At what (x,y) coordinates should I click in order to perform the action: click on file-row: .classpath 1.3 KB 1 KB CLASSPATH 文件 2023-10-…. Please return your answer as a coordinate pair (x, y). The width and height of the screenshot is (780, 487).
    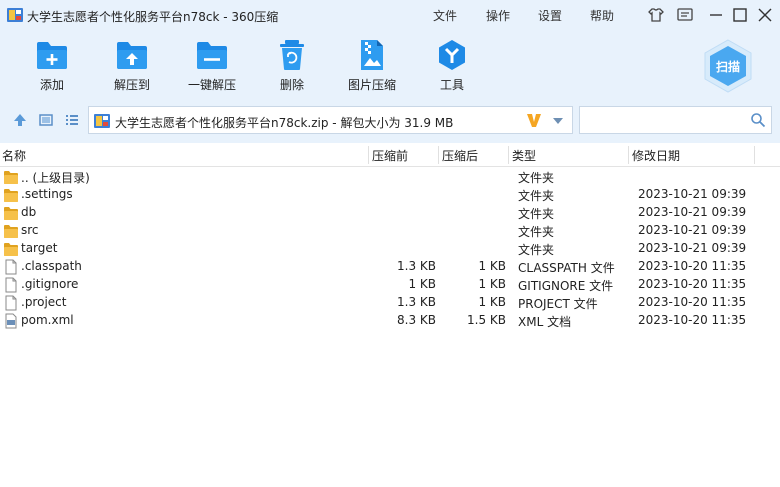
    Looking at the image, I should click on (390, 267).